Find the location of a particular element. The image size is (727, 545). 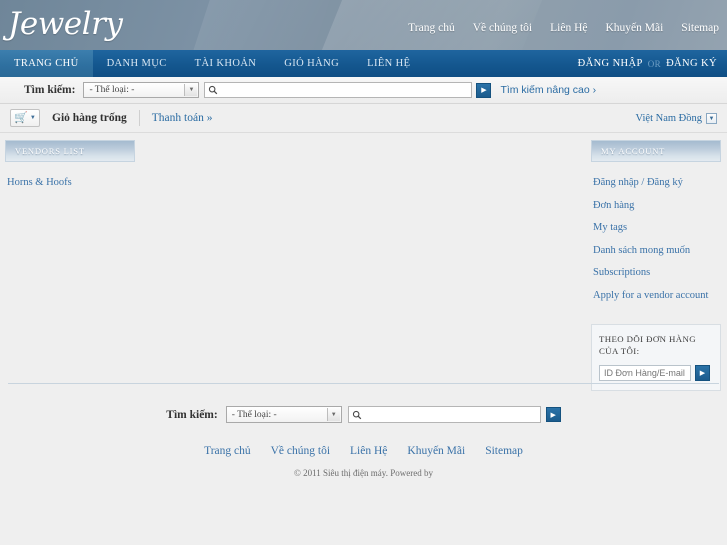

cart-dropdown-button: 🛒 ▼ is located at coordinates (25, 118).